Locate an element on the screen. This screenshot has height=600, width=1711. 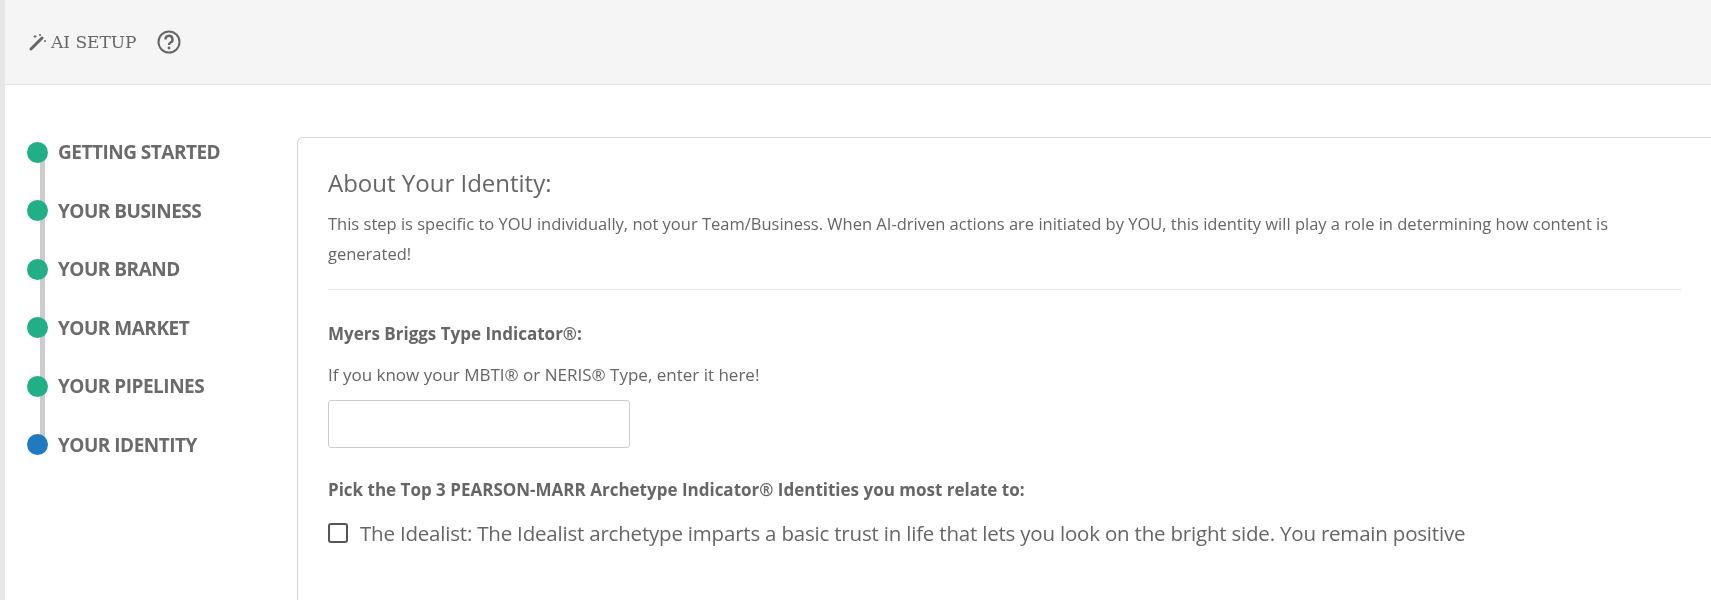
checkbox is located at coordinates (338, 533).